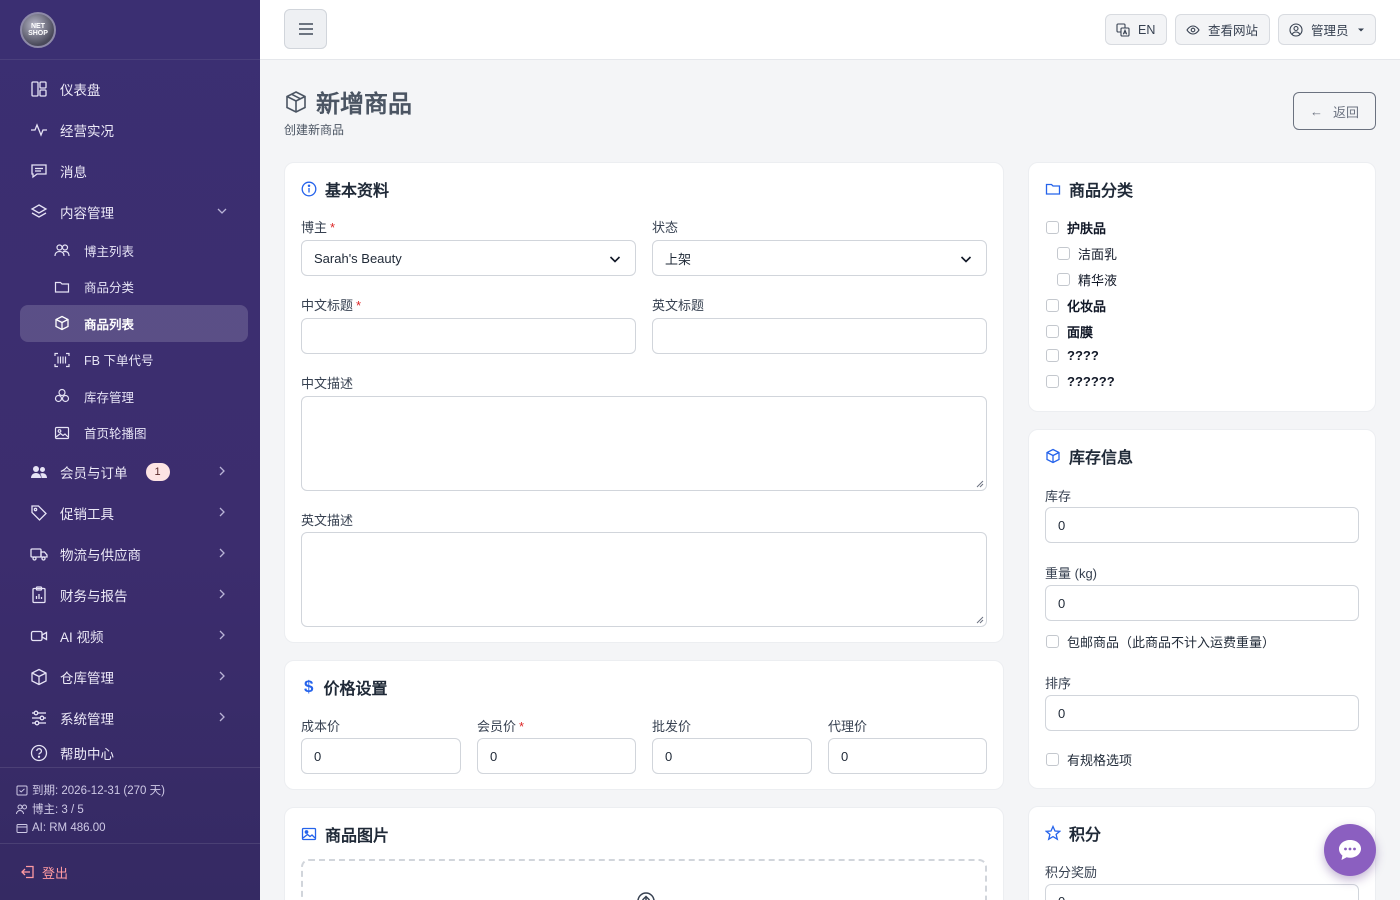 The height and width of the screenshot is (900, 1400). I want to click on category-checkbox-cosmetics: 化妆品, so click(1076, 305).